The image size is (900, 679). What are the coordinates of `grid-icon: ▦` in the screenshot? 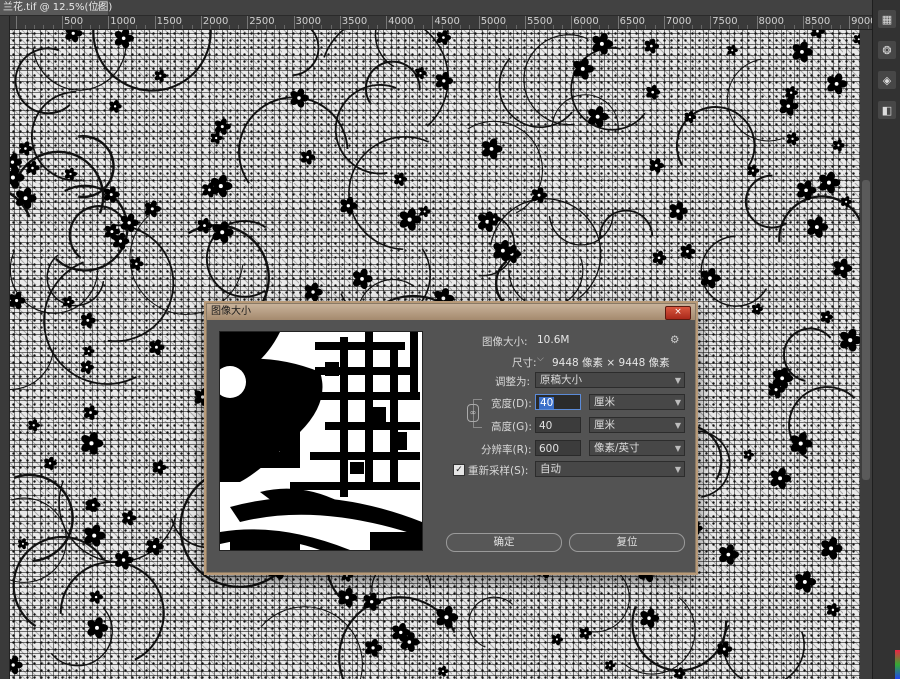 It's located at (887, 19).